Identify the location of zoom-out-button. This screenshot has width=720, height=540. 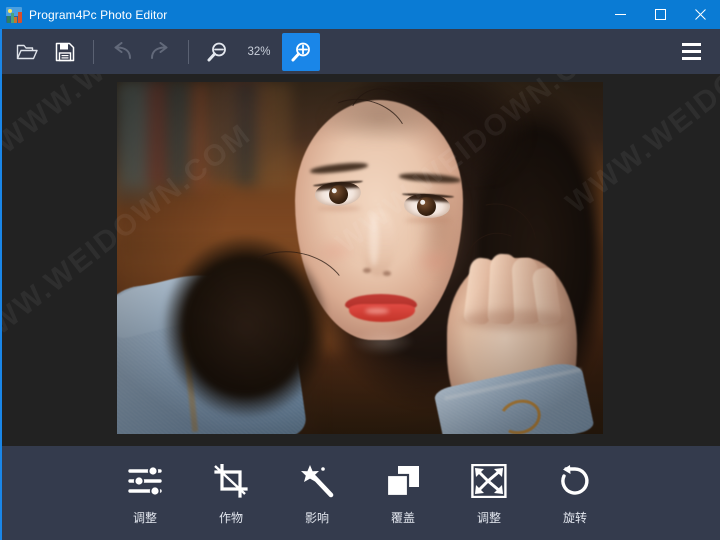
(217, 52).